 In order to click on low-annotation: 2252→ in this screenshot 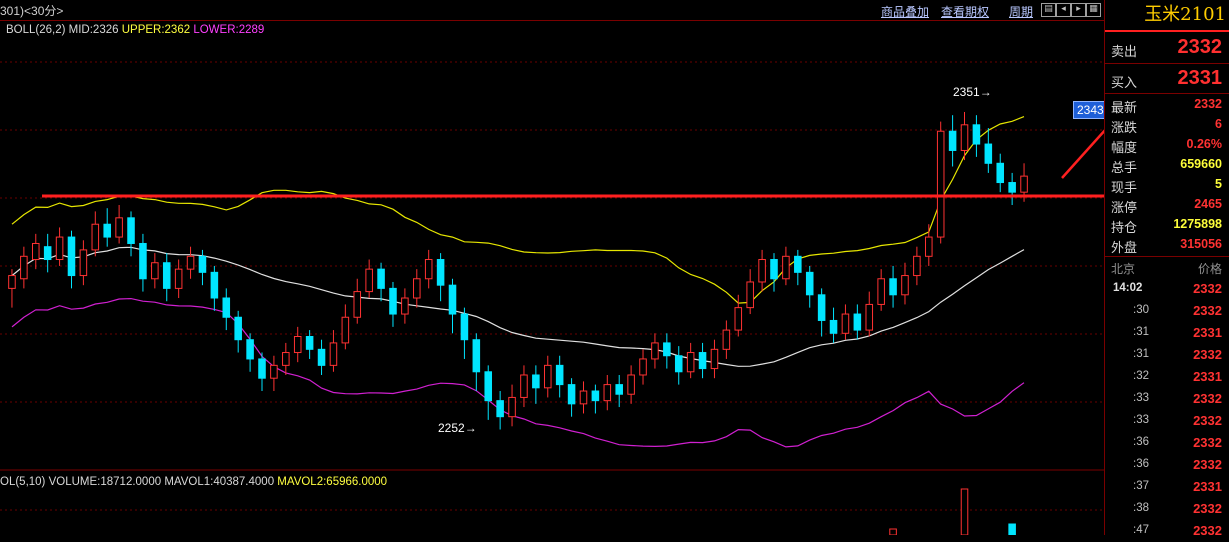, I will do `click(457, 428)`.